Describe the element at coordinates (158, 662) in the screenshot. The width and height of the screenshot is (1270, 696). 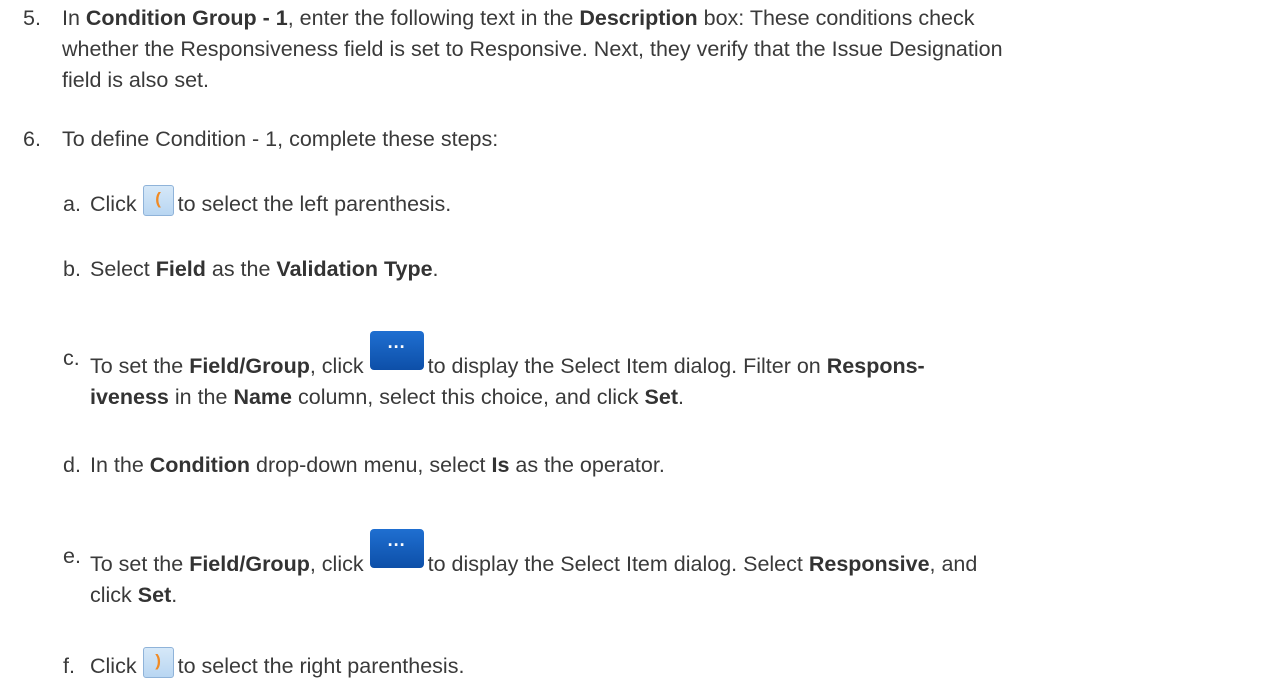
I see `right-parenthesis-icon: )` at that location.